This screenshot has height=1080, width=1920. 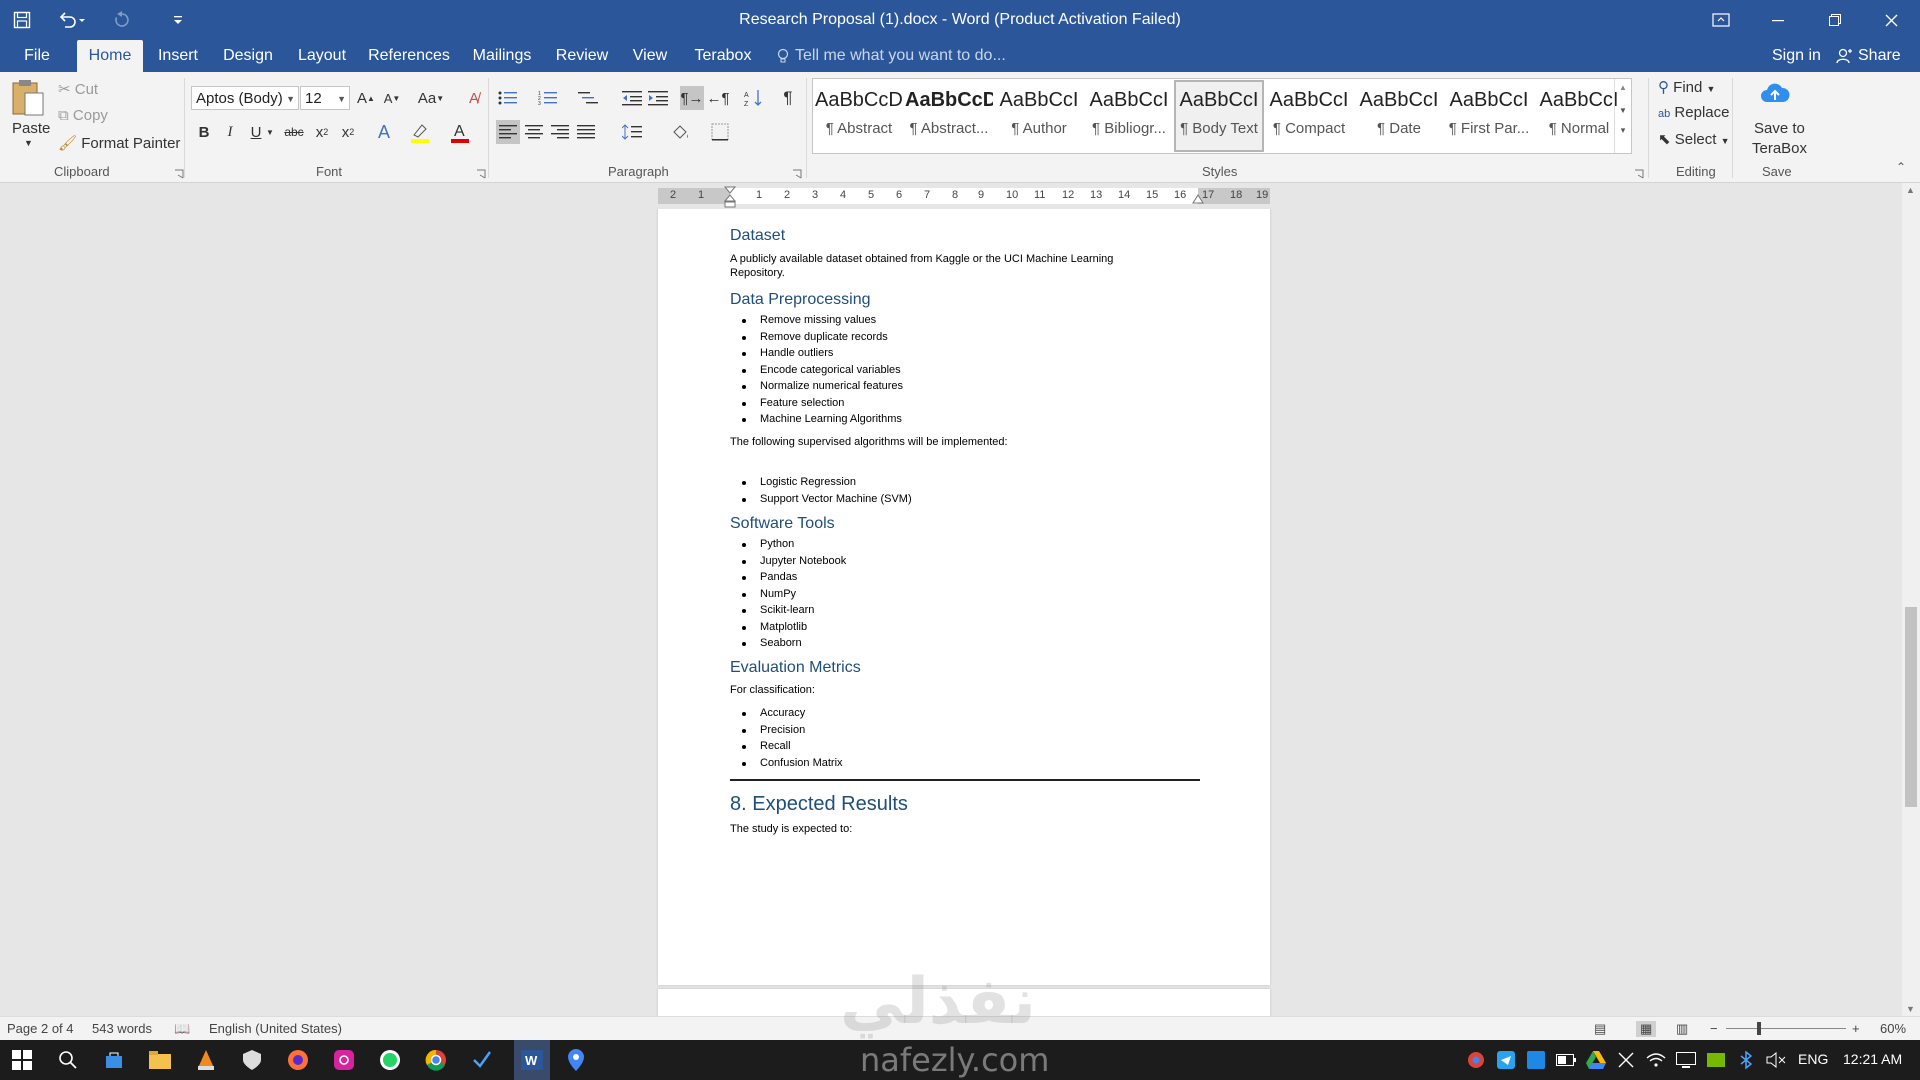 I want to click on ribbon-display-options-icon, so click(x=1720, y=20).